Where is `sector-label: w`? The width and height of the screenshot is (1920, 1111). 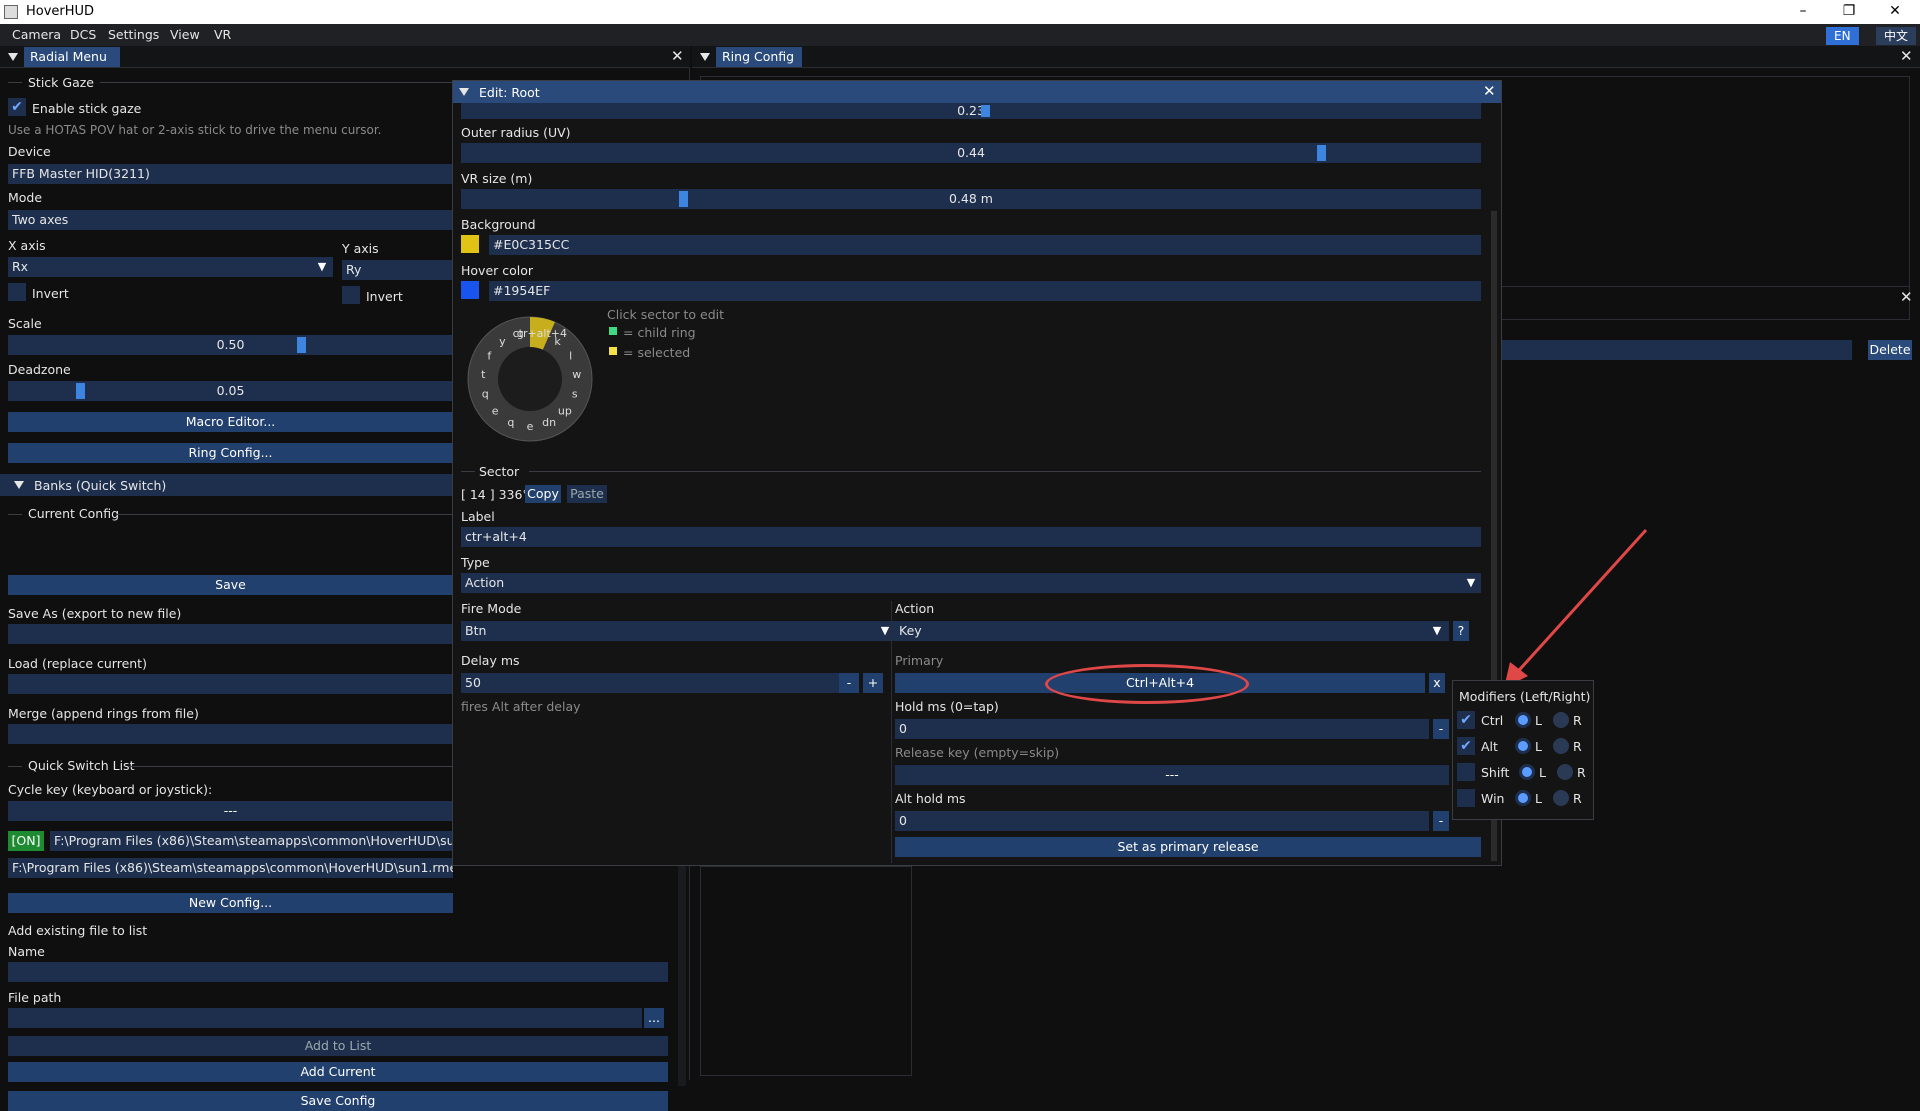 sector-label: w is located at coordinates (576, 374).